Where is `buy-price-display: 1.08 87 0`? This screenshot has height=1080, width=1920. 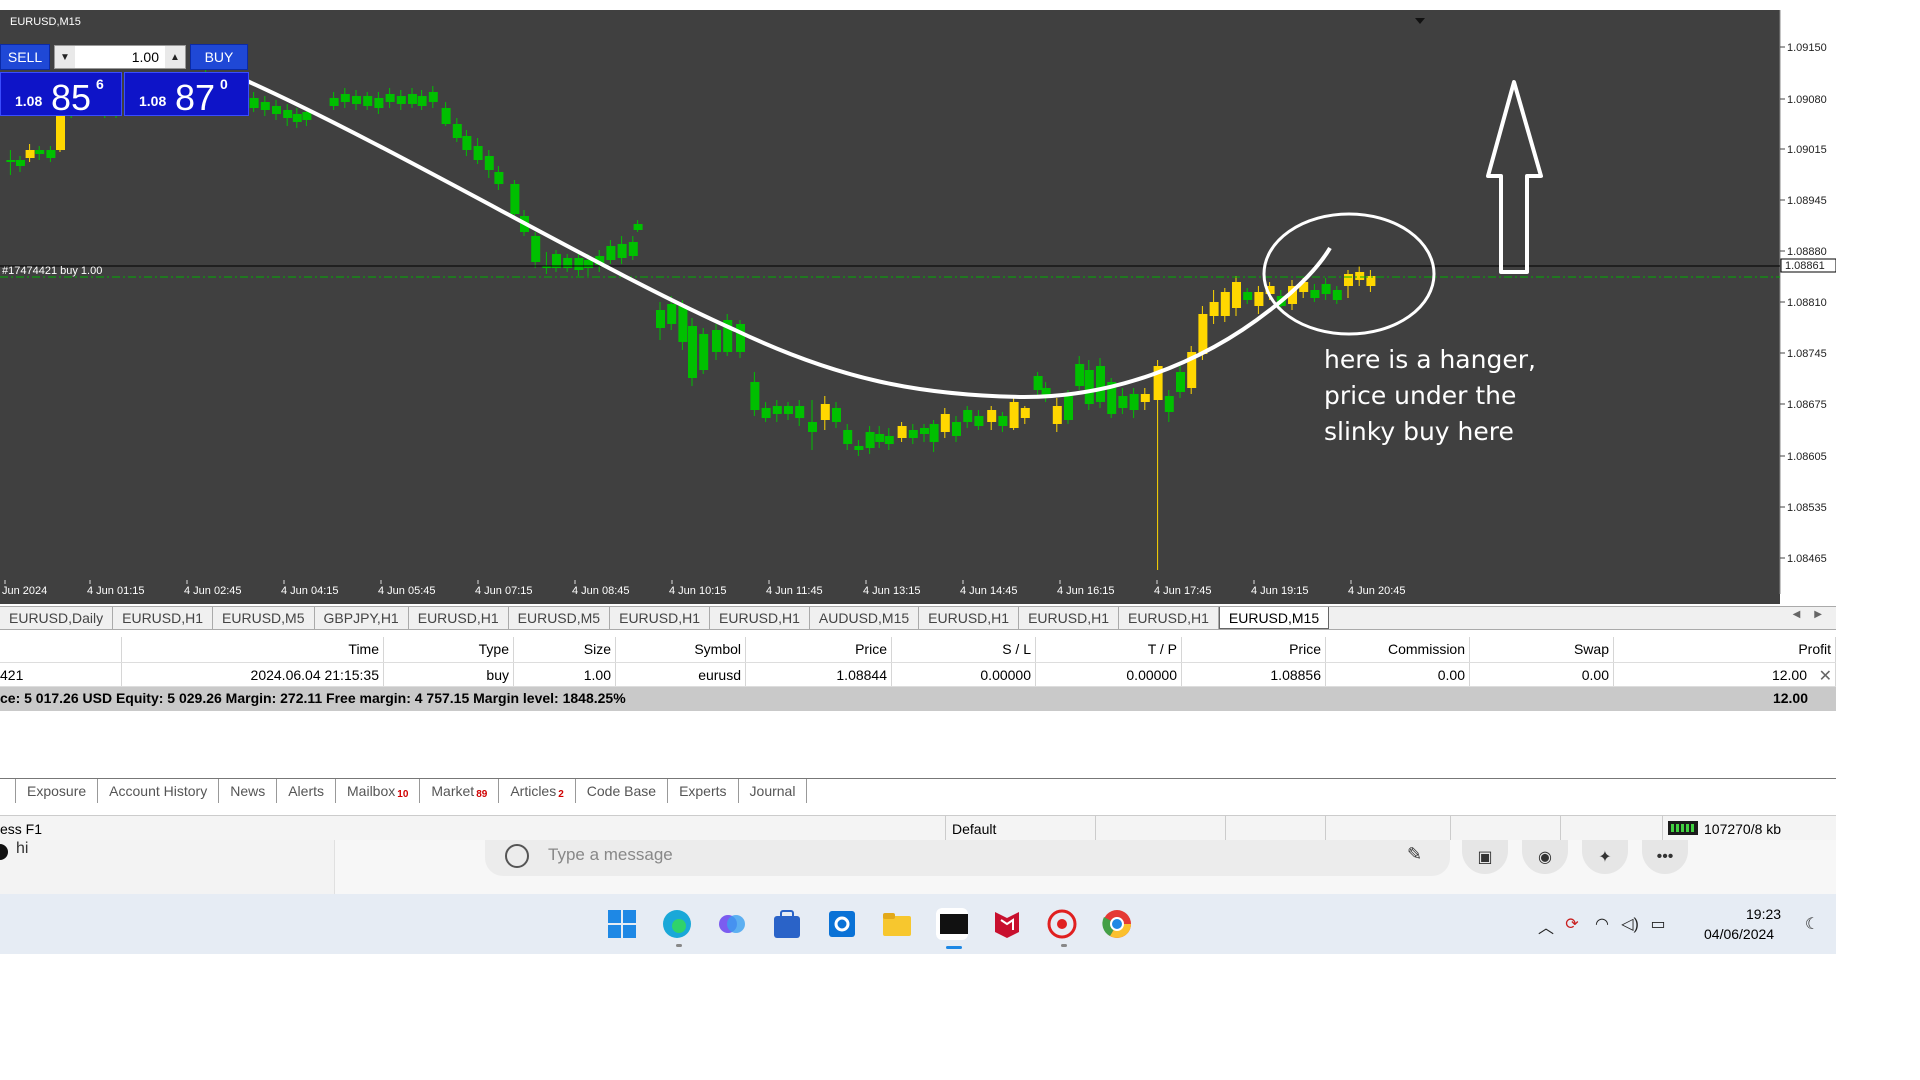 buy-price-display: 1.08 87 0 is located at coordinates (186, 95).